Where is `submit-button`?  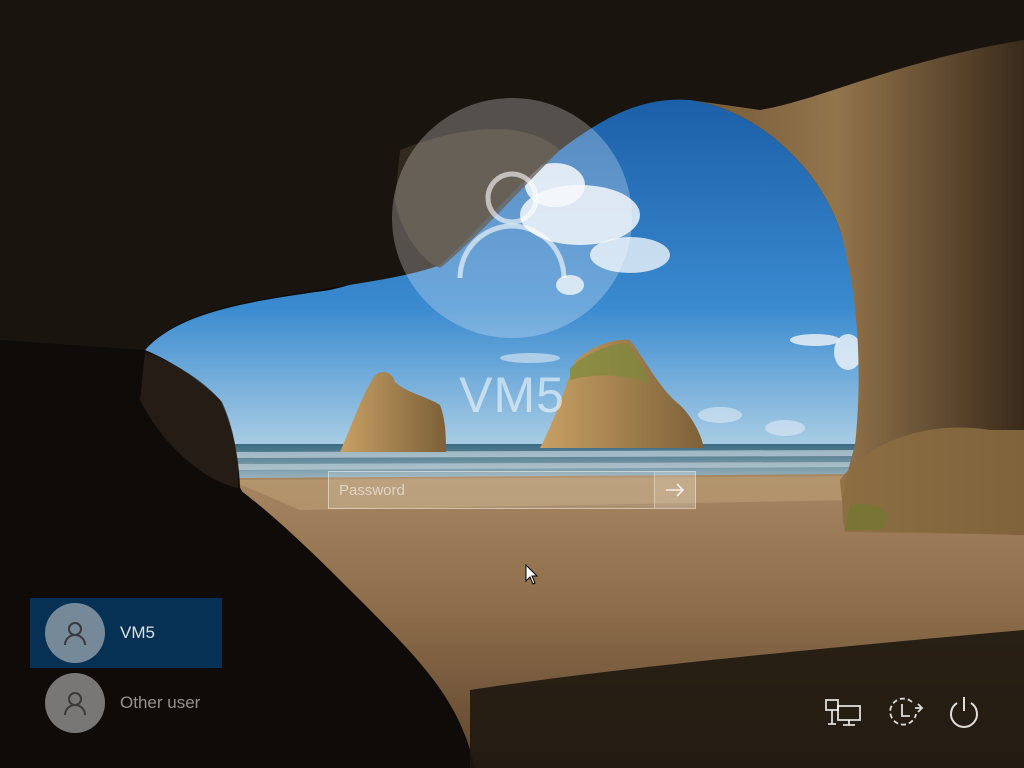 submit-button is located at coordinates (674, 490).